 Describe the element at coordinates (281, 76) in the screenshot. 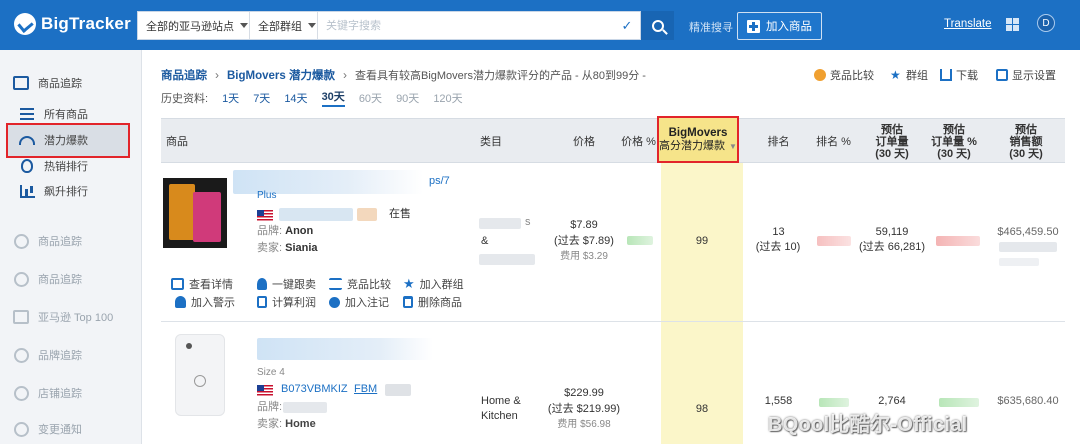

I see `page-title: BigMovers 潜力爆款` at that location.